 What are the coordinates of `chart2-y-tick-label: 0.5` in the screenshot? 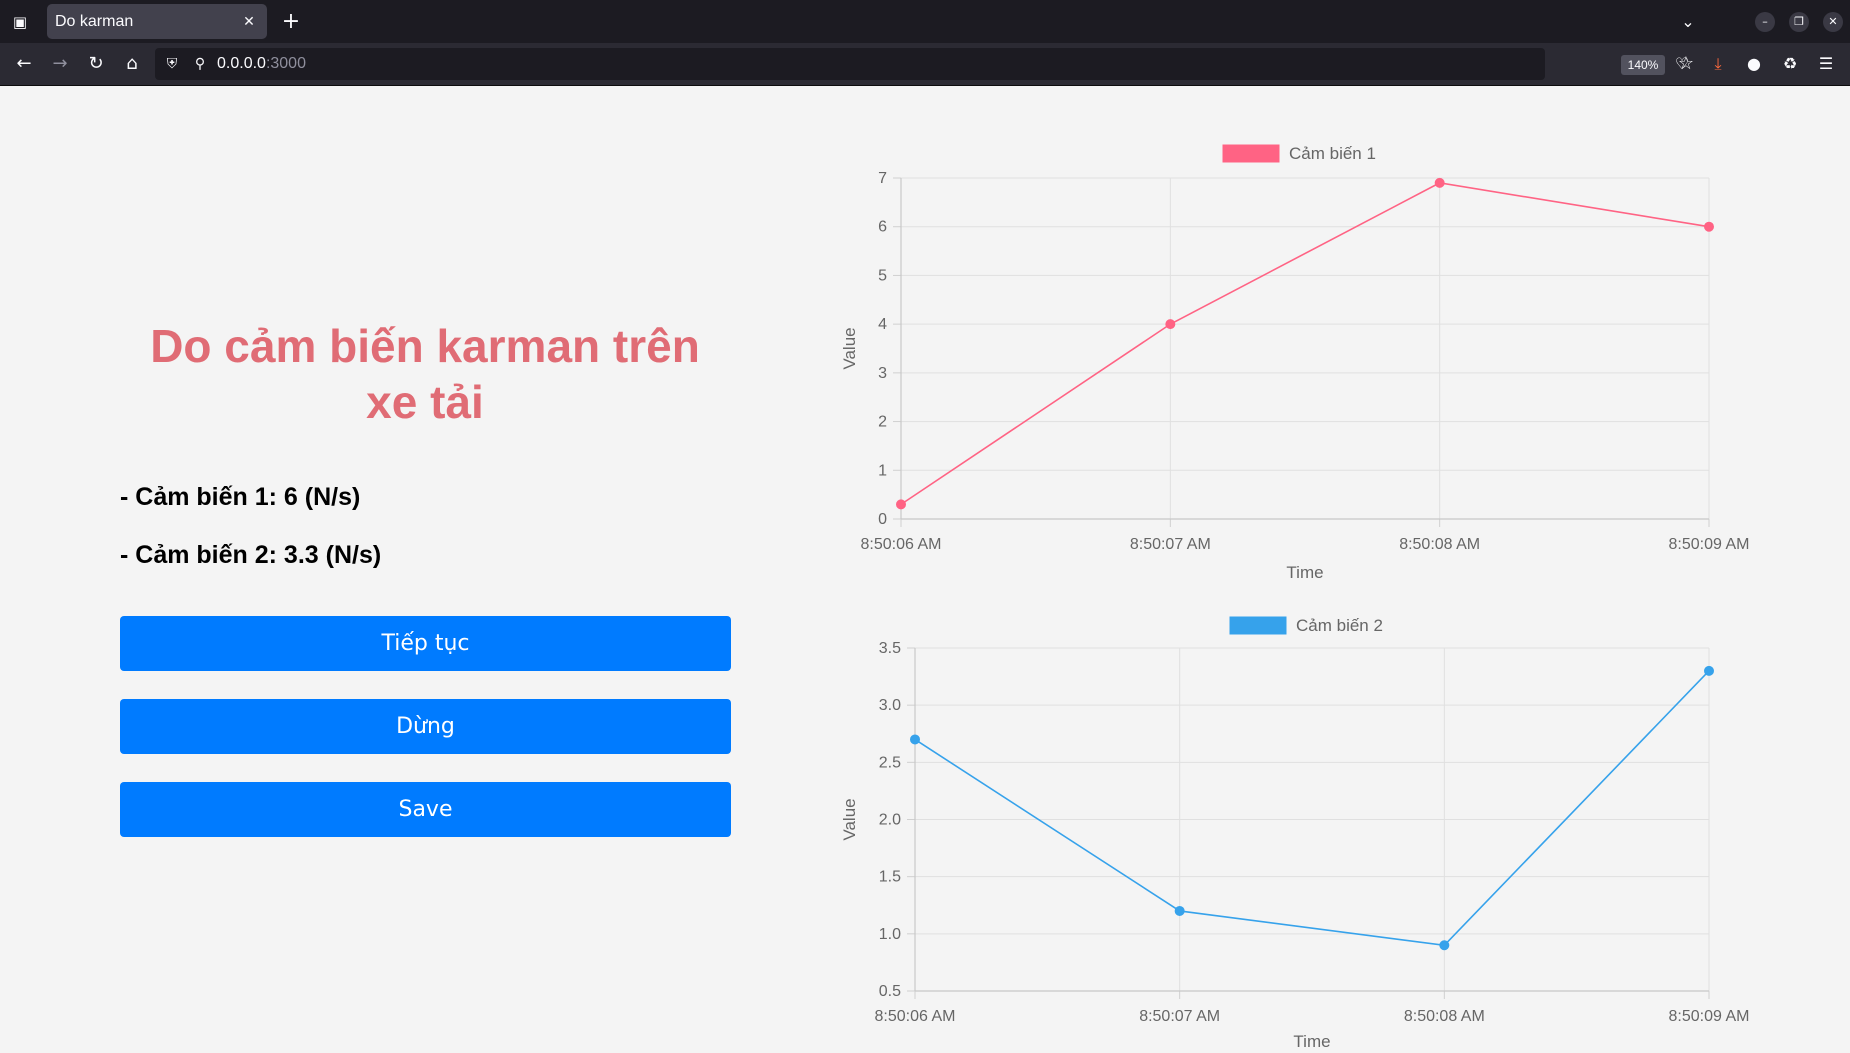 It's located at (890, 991).